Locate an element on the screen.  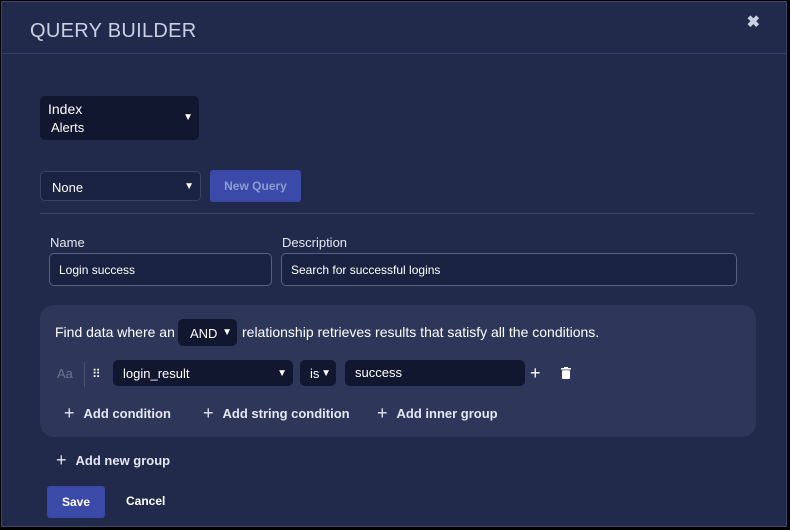
index-select-value: Alerts is located at coordinates (68, 127).